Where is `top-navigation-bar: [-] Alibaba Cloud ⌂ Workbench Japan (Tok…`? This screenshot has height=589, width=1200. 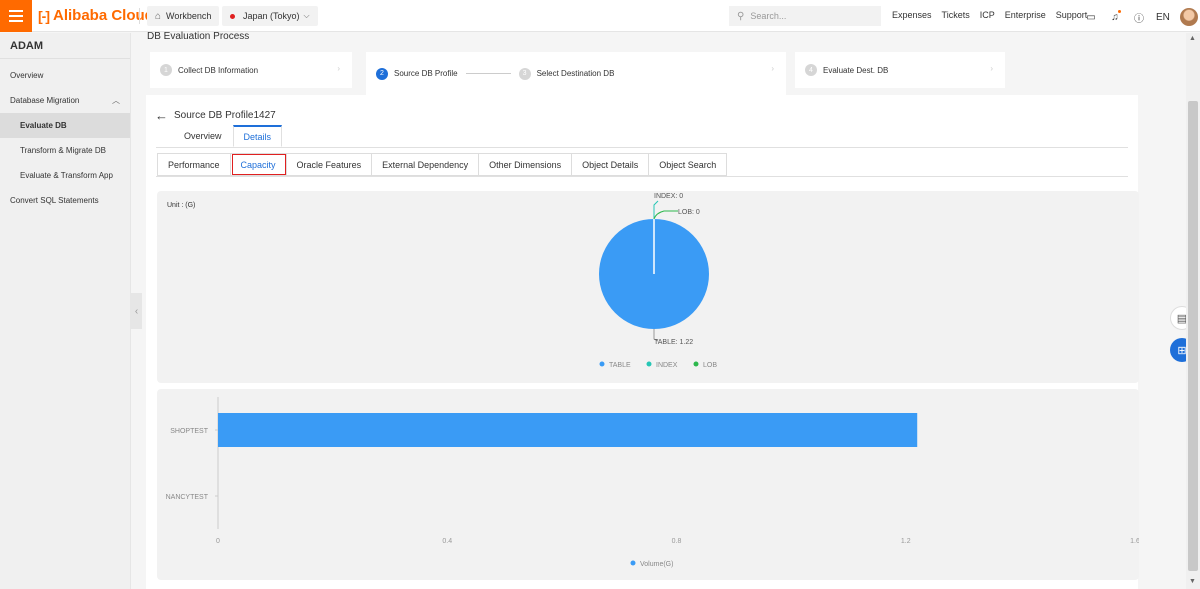
top-navigation-bar: [-] Alibaba Cloud ⌂ Workbench Japan (Tok… is located at coordinates (600, 16).